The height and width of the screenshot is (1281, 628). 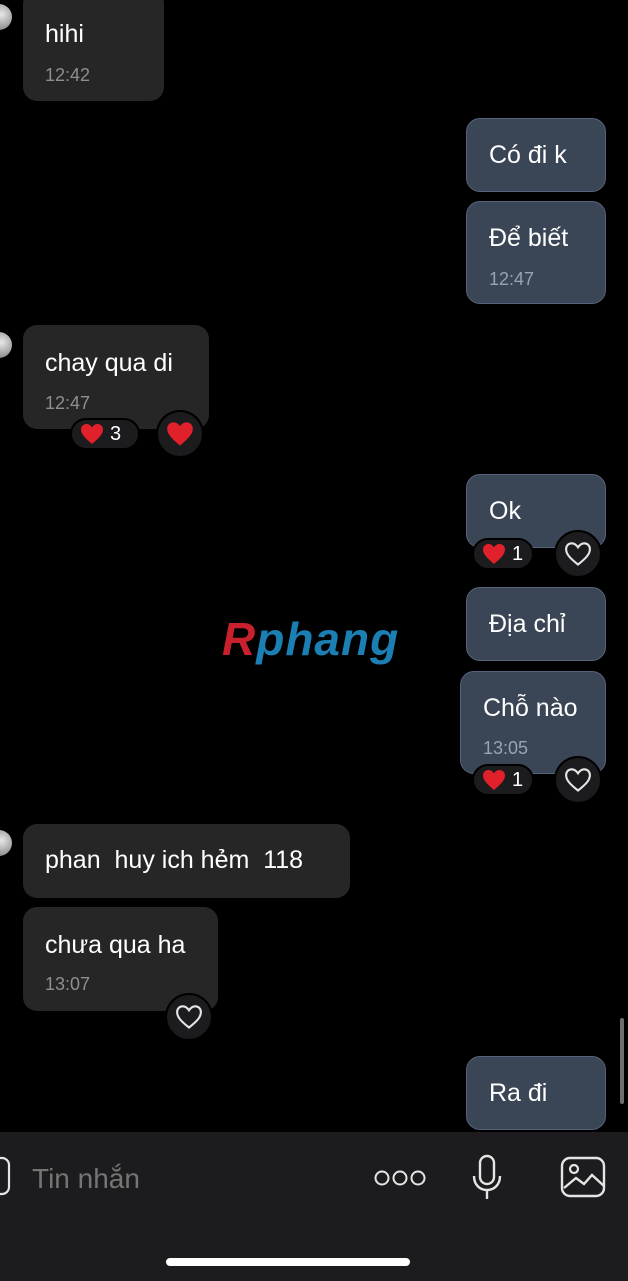 What do you see at coordinates (64, 34) in the screenshot?
I see `message-text: hihi` at bounding box center [64, 34].